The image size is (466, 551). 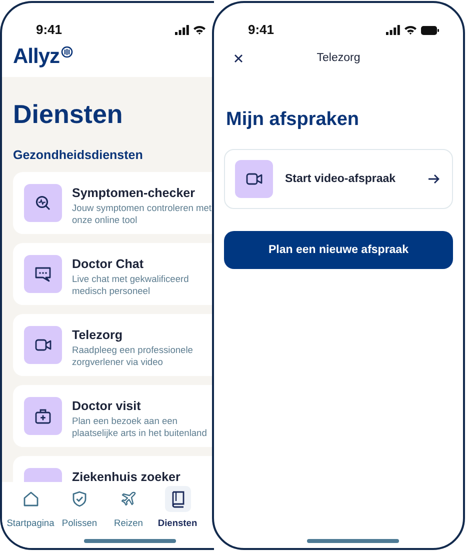 I want to click on chat-icon, so click(x=43, y=274).